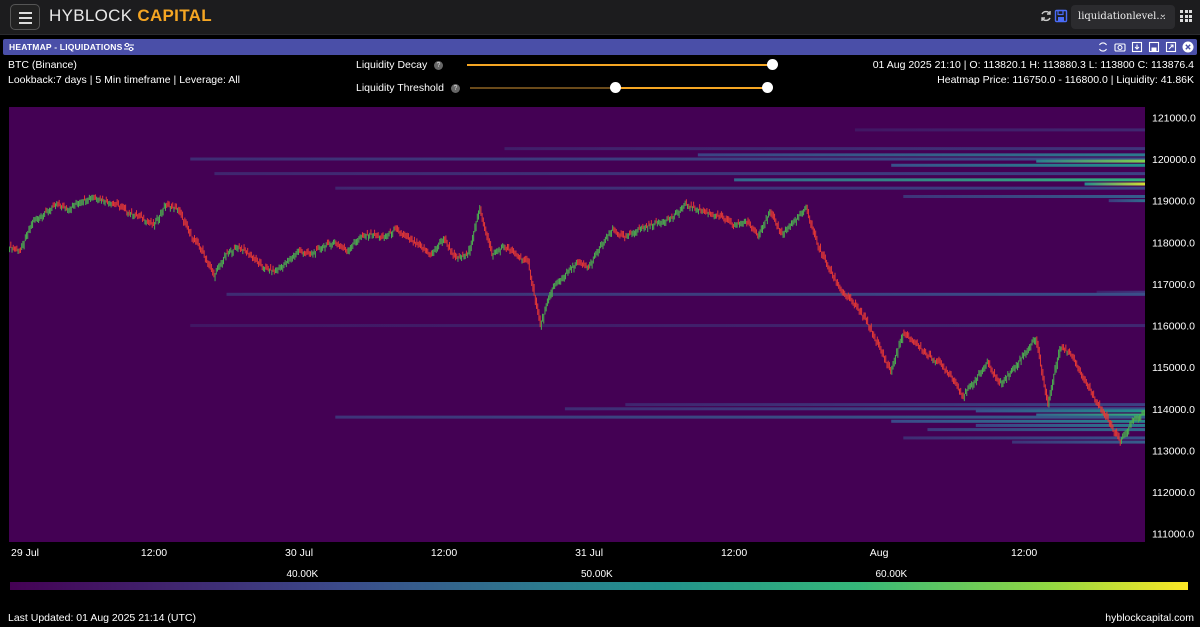 This screenshot has height=627, width=1200. Describe the element at coordinates (1162, 14) in the screenshot. I see `chevron-down-icon: ⌄` at that location.